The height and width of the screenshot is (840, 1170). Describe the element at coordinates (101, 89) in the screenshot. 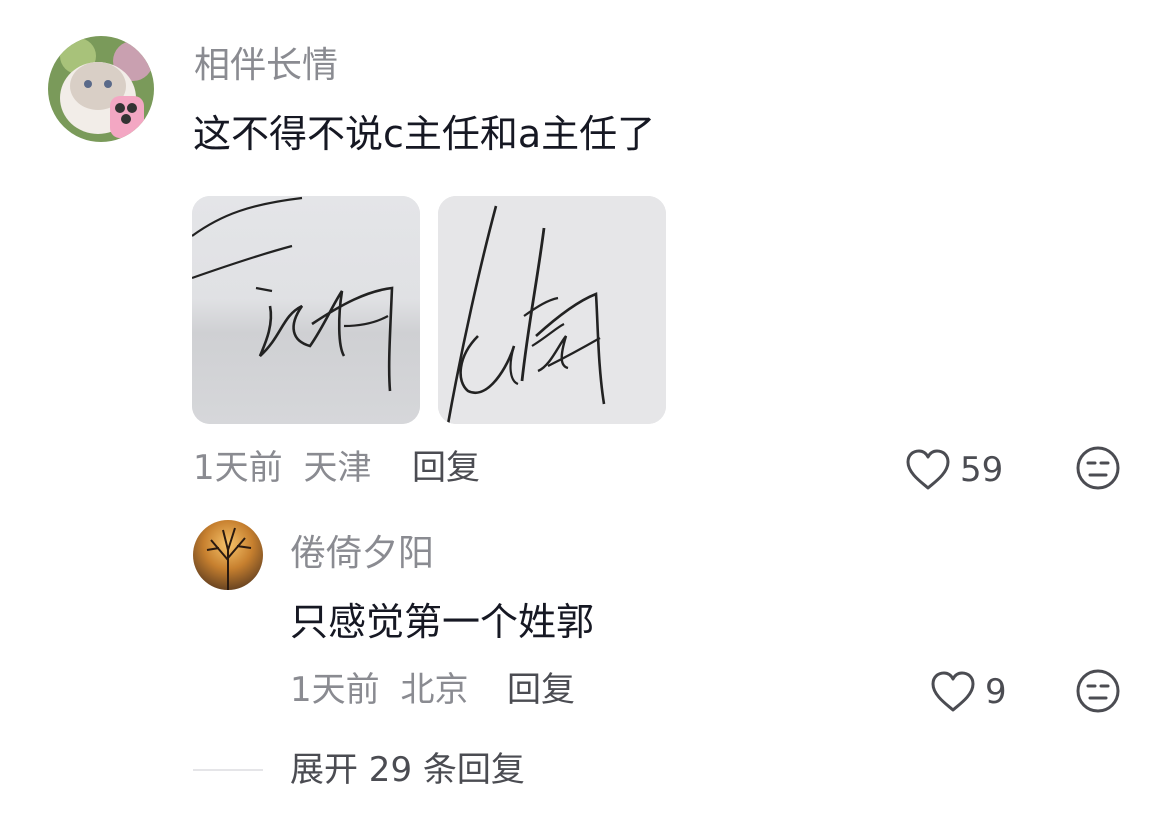

I see `comment-avatar` at that location.